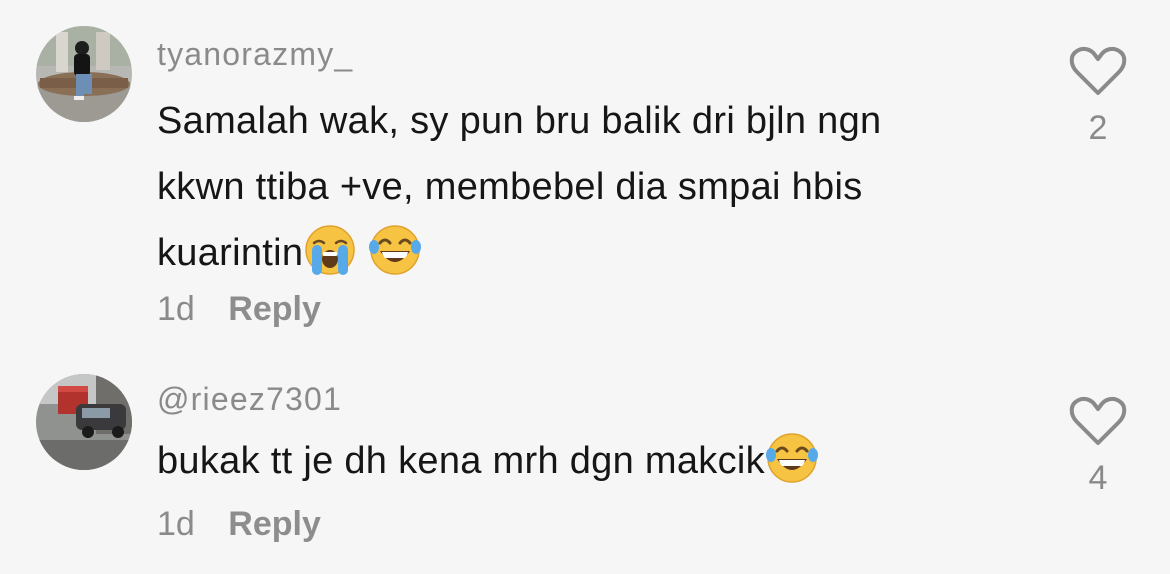 The image size is (1170, 574). What do you see at coordinates (587, 54) in the screenshot?
I see `comment-username: tyanorazmy_` at bounding box center [587, 54].